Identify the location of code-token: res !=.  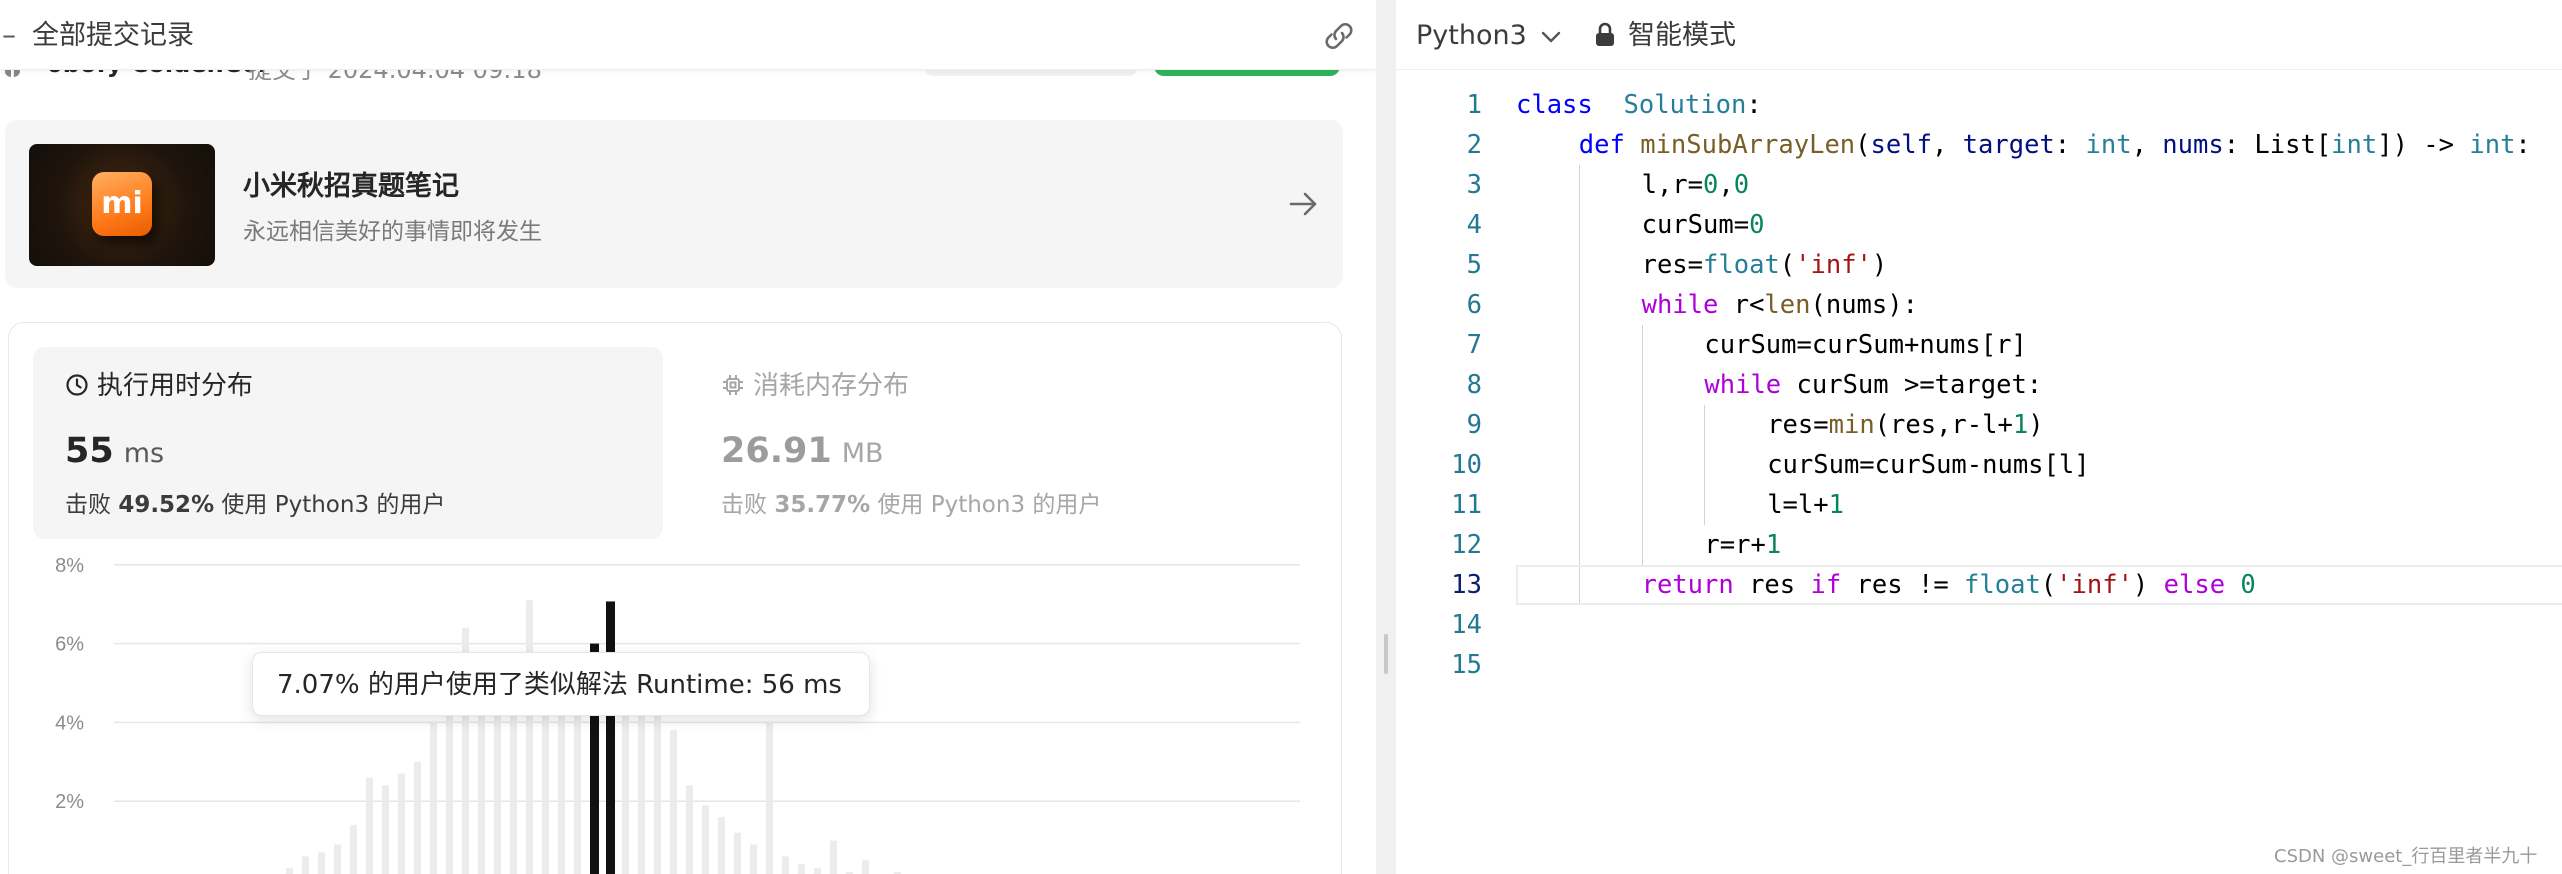
(1903, 585).